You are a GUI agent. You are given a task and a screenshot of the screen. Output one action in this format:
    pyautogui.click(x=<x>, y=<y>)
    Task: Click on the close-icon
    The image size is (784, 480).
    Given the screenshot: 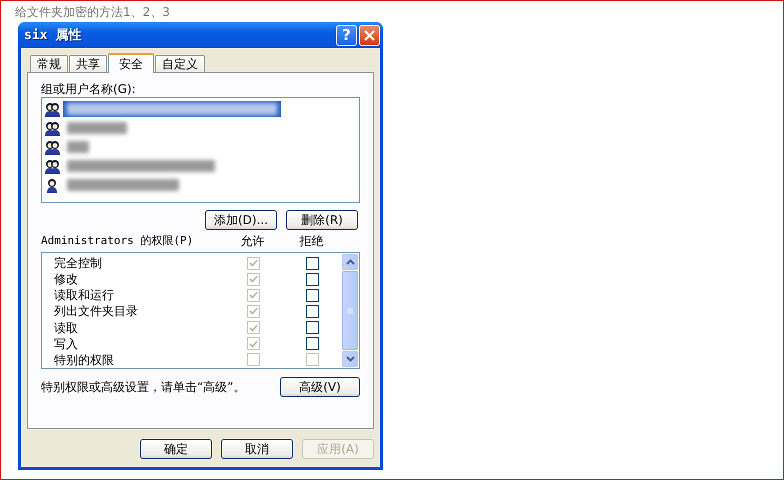 What is the action you would take?
    pyautogui.click(x=369, y=35)
    